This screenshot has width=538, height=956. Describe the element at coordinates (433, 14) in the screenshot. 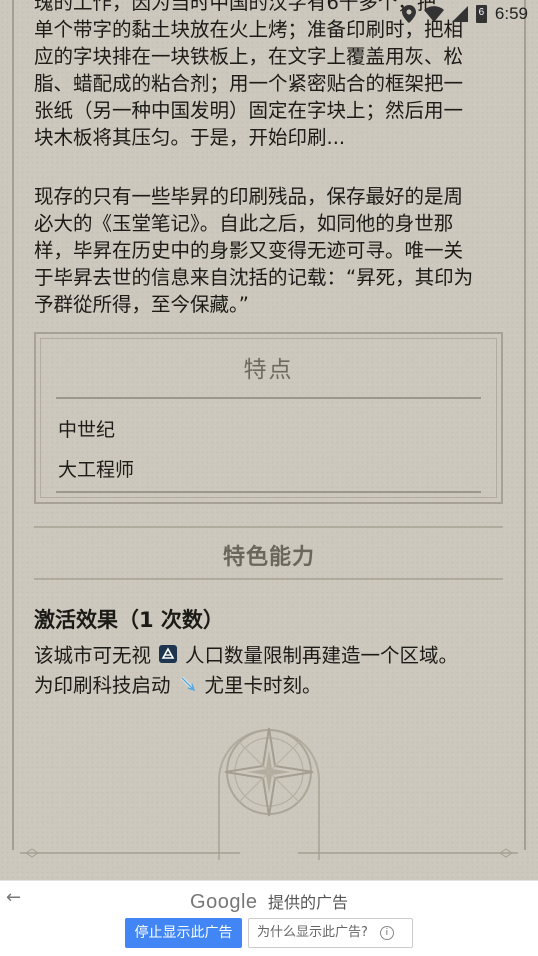

I see `wifi-icon` at that location.